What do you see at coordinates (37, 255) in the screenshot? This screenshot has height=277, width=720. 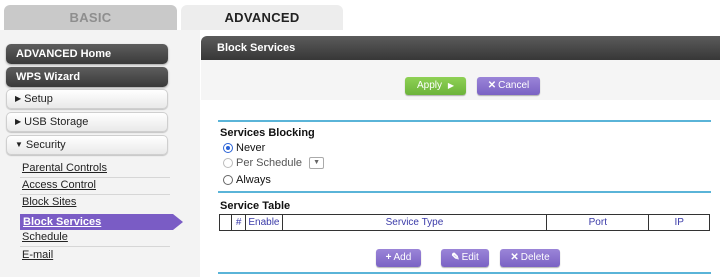 I see `sidebar-subitem-email: E-mail` at bounding box center [37, 255].